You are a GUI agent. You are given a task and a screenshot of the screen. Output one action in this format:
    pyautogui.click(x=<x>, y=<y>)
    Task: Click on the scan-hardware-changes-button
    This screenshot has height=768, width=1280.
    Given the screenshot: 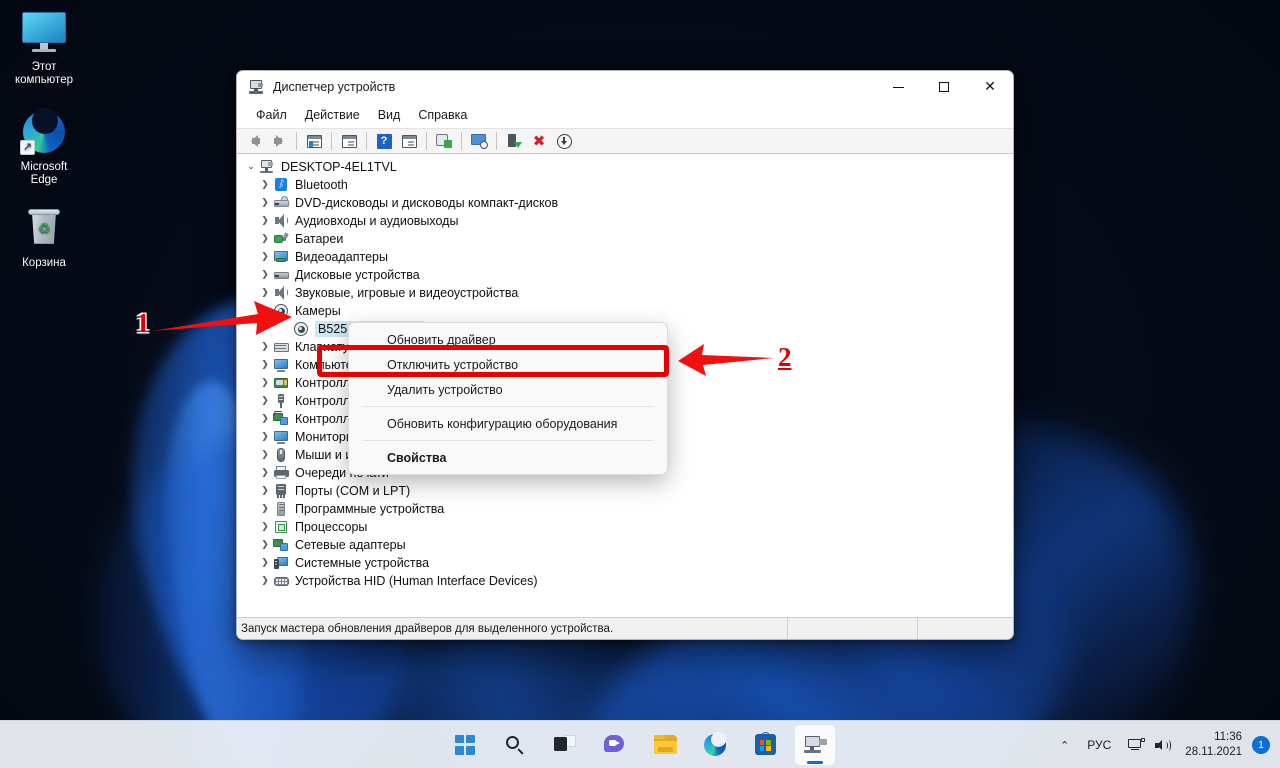 What is the action you would take?
    pyautogui.click(x=479, y=141)
    